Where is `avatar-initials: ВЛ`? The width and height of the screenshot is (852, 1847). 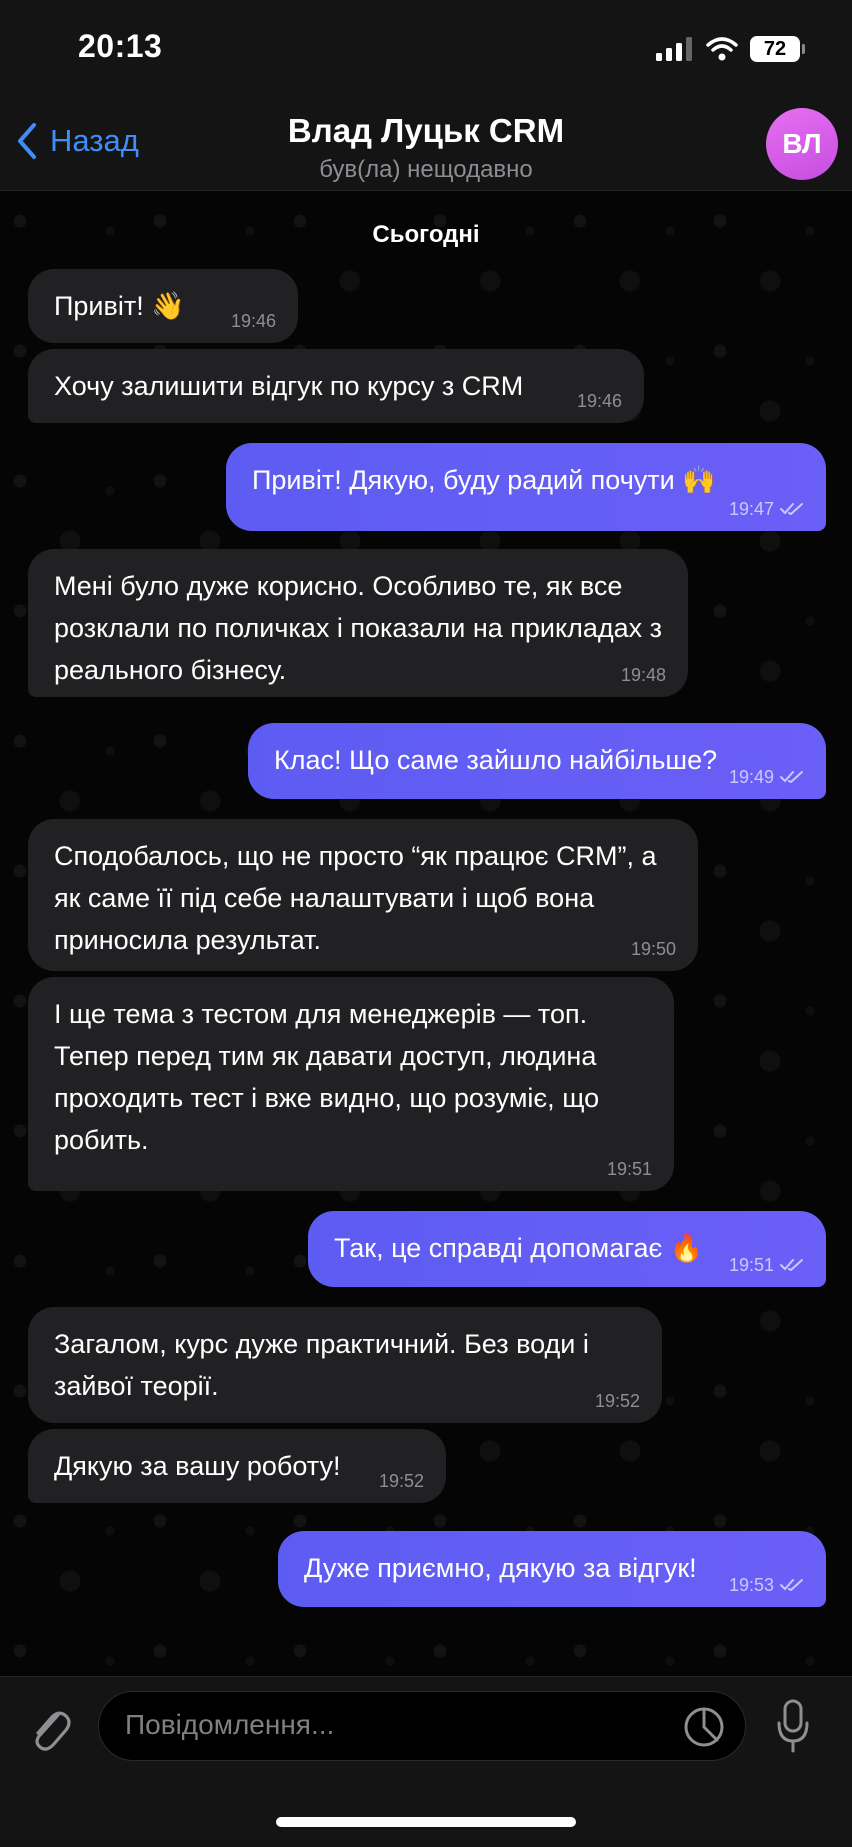 avatar-initials: ВЛ is located at coordinates (802, 143).